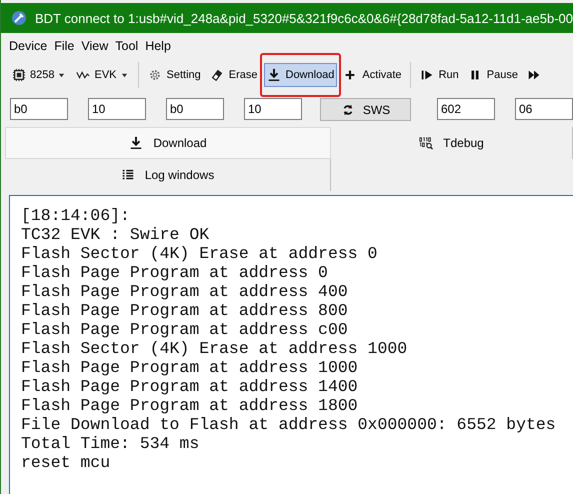 The image size is (573, 494). Describe the element at coordinates (372, 75) in the screenshot. I see `toolbar-button: Activate` at that location.